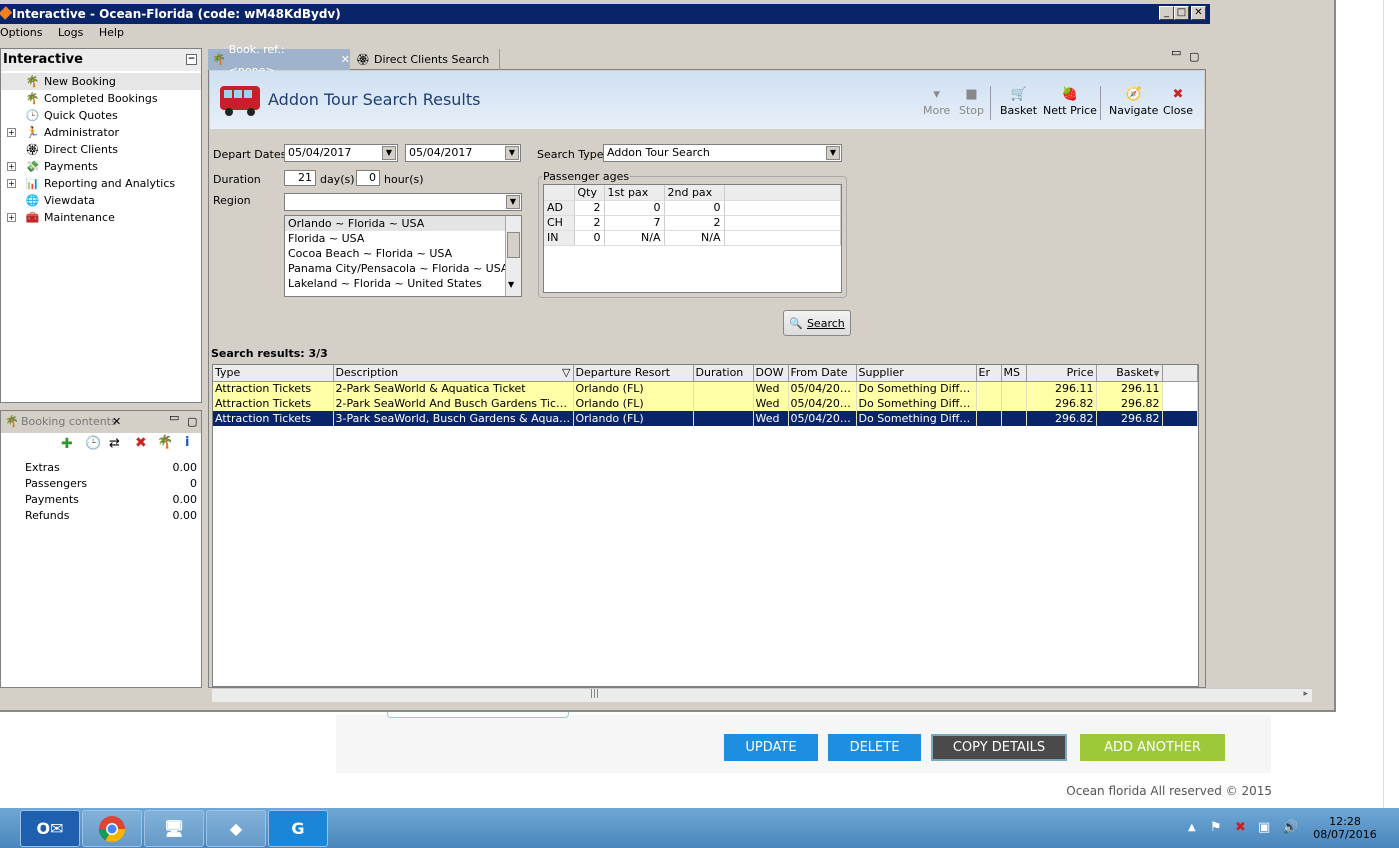 The image size is (1399, 848). I want to click on volume-icon: 🔊, so click(1290, 827).